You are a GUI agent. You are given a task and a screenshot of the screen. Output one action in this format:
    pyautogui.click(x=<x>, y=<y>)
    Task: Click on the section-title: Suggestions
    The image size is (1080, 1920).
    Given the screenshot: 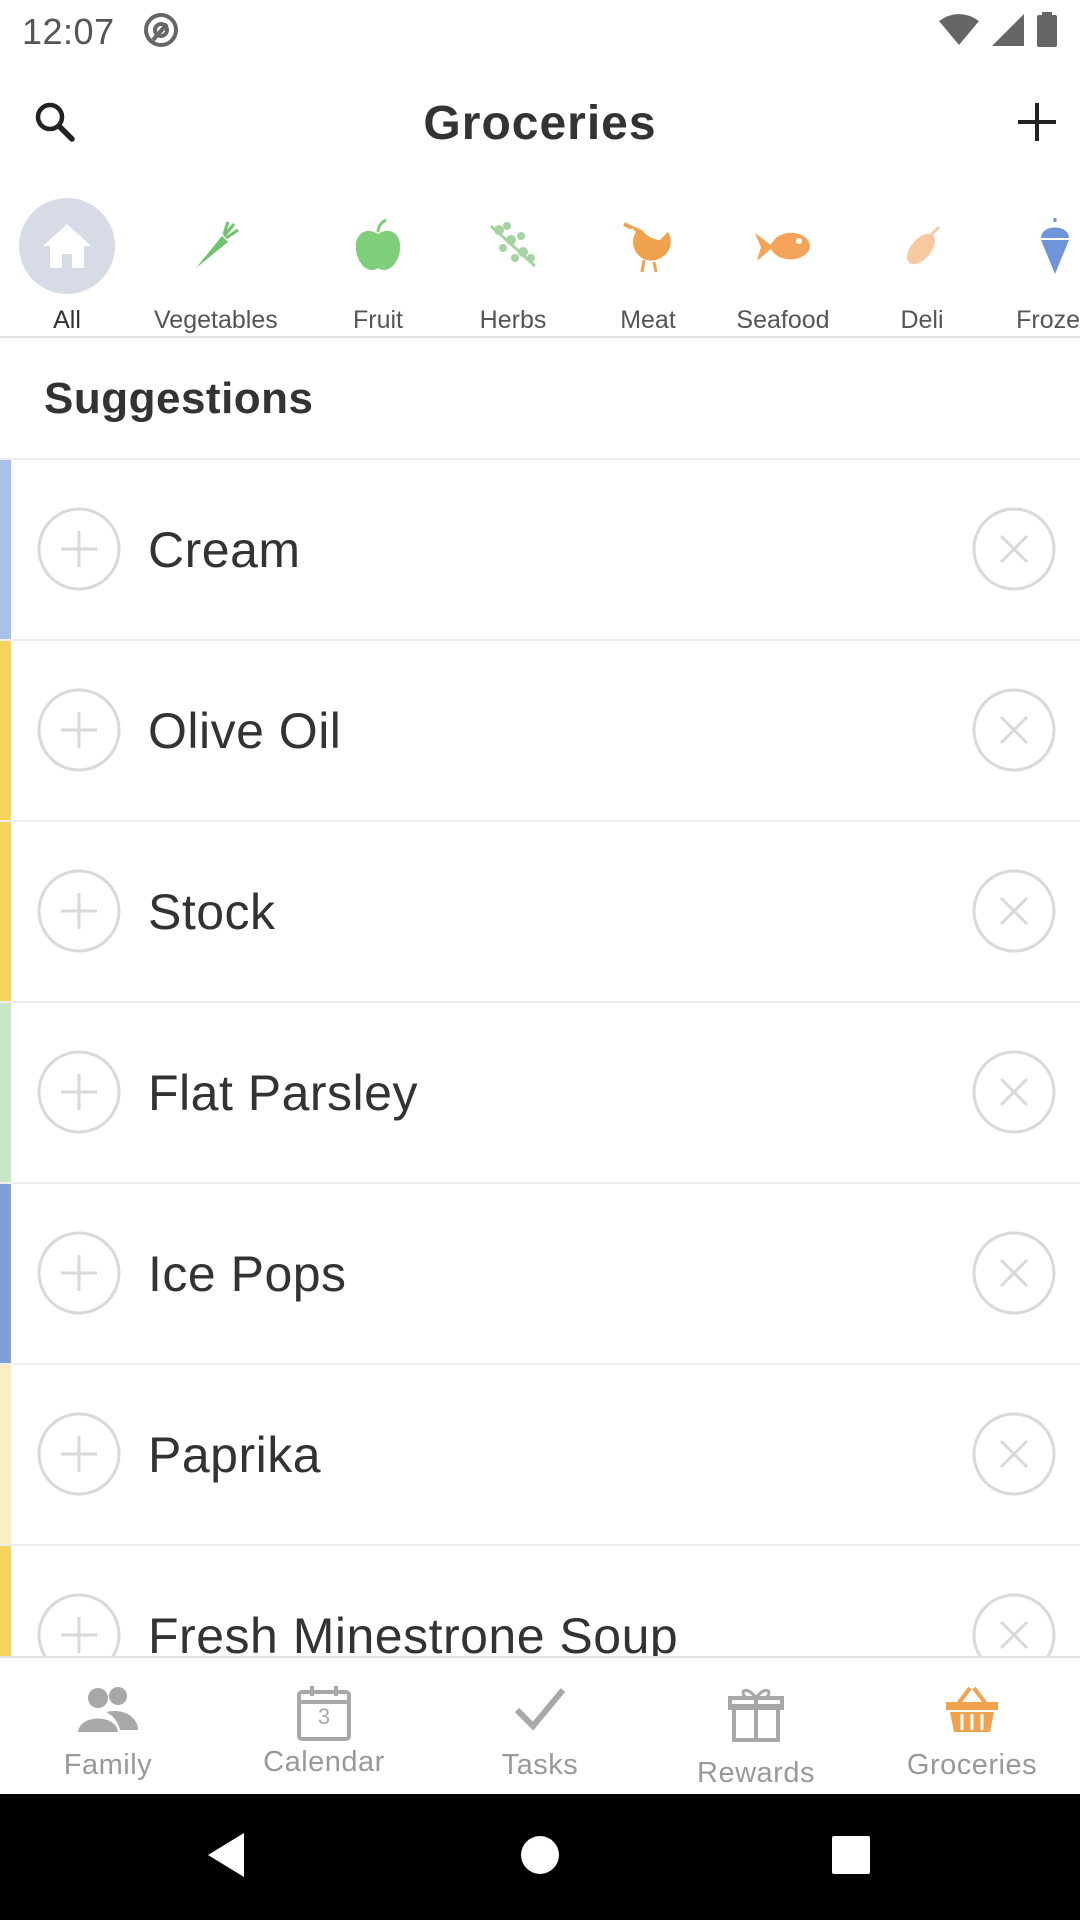 What is the action you would take?
    pyautogui.click(x=179, y=398)
    